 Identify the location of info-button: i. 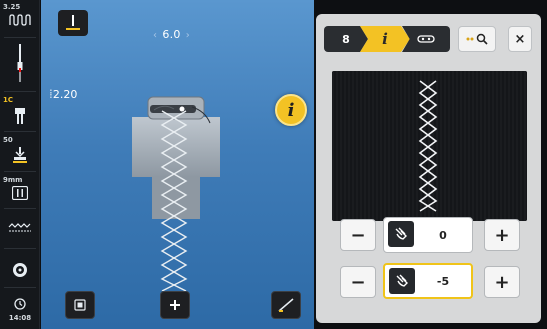
(291, 110).